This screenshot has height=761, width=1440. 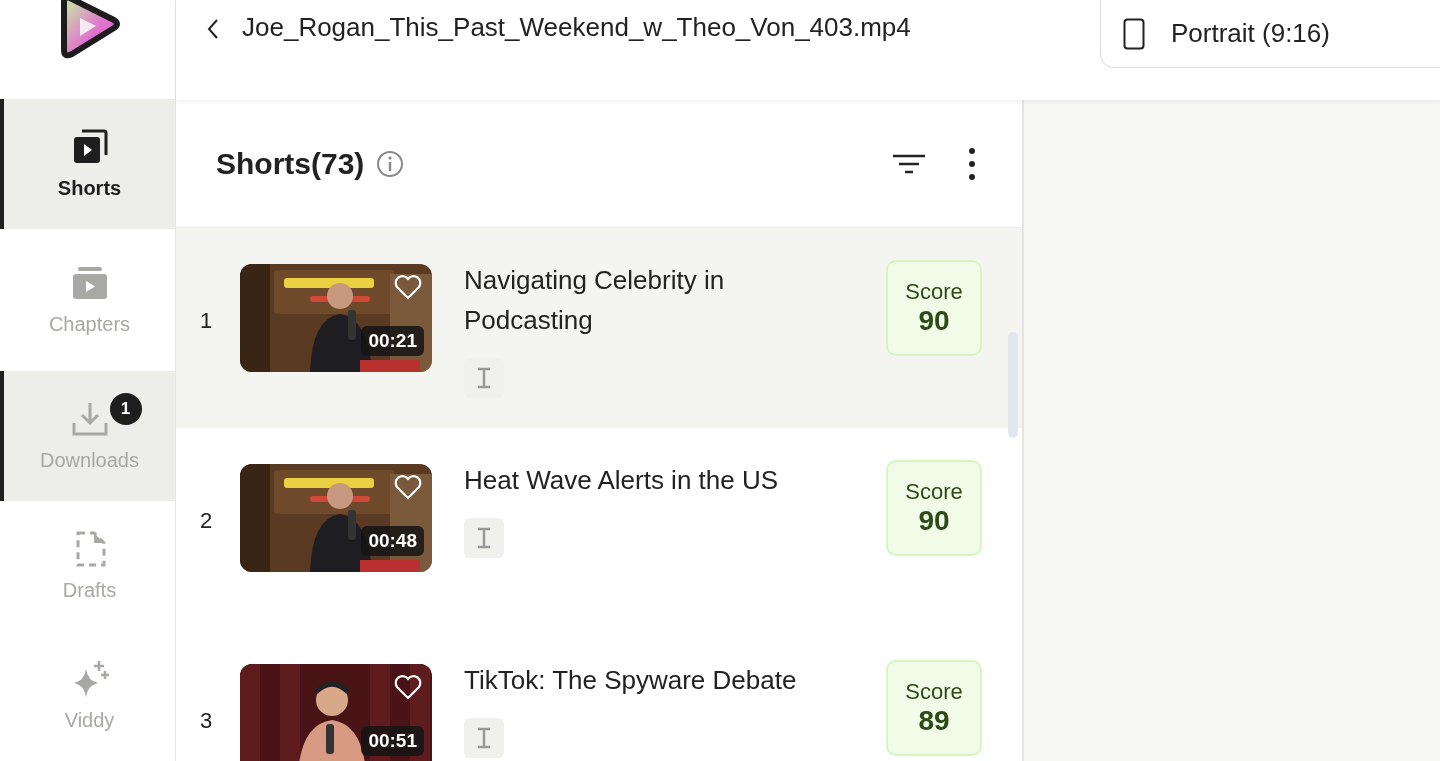 What do you see at coordinates (1134, 33) in the screenshot?
I see `phone-icon` at bounding box center [1134, 33].